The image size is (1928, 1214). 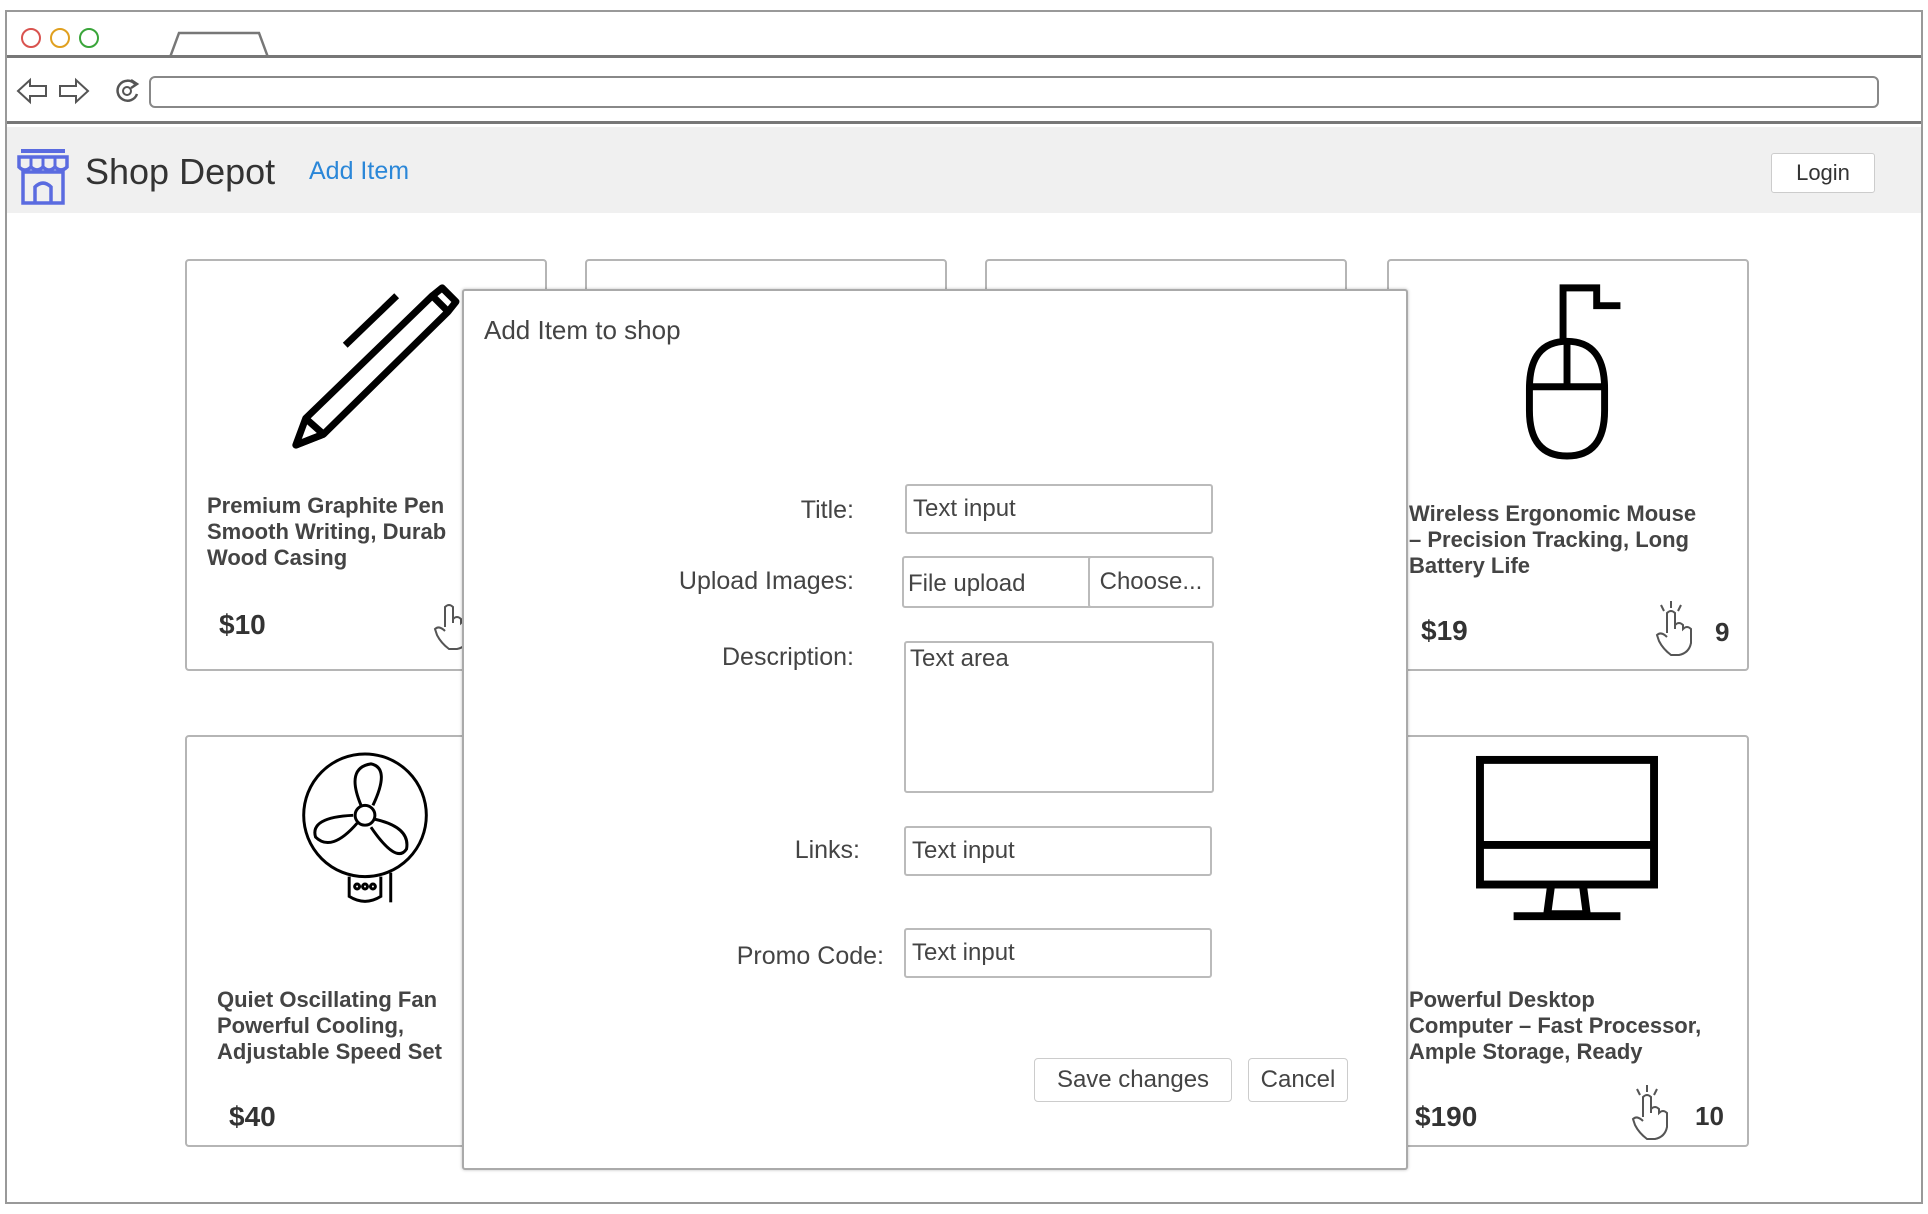 What do you see at coordinates (964, 170) in the screenshot?
I see `app-header: Shop Depot Add Item Login` at bounding box center [964, 170].